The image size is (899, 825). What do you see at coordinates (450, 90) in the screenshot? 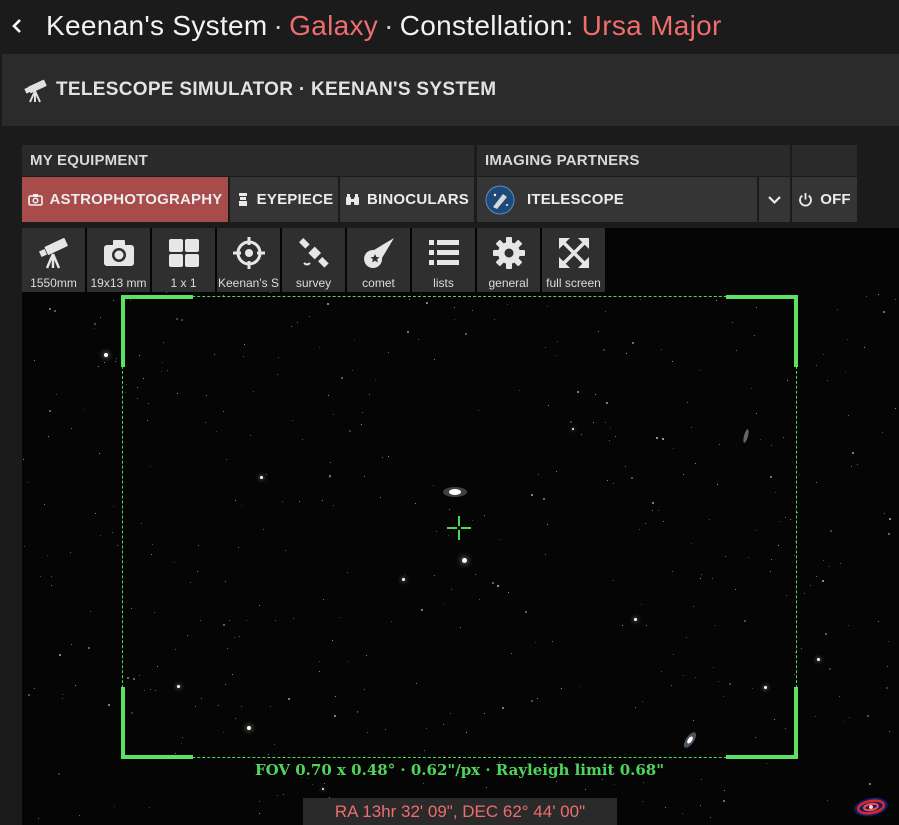
I see `simulator-title-bar: TELESCOPE SIMULATOR · KEENAN'S SYSTEM` at bounding box center [450, 90].